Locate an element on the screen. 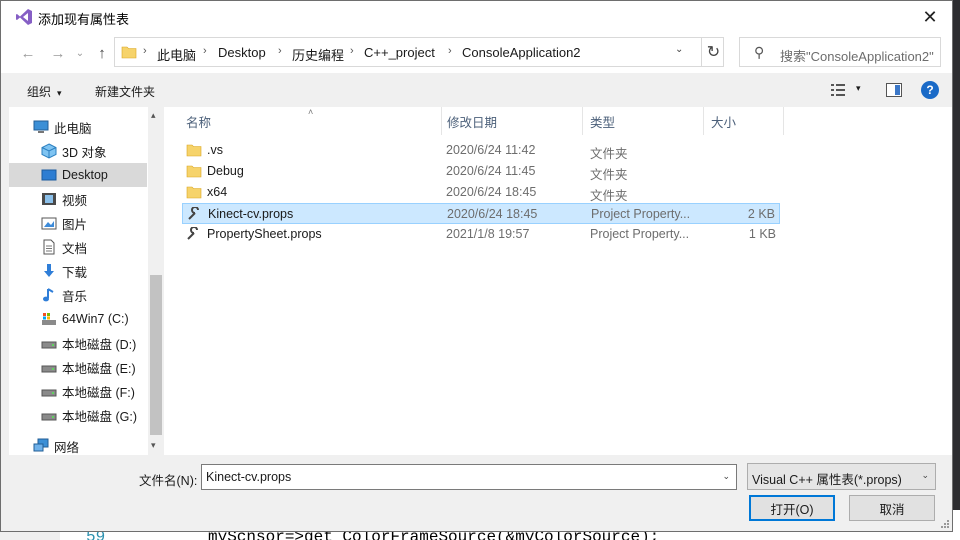 This screenshot has height=540, width=960. back-button: ← is located at coordinates (28, 53).